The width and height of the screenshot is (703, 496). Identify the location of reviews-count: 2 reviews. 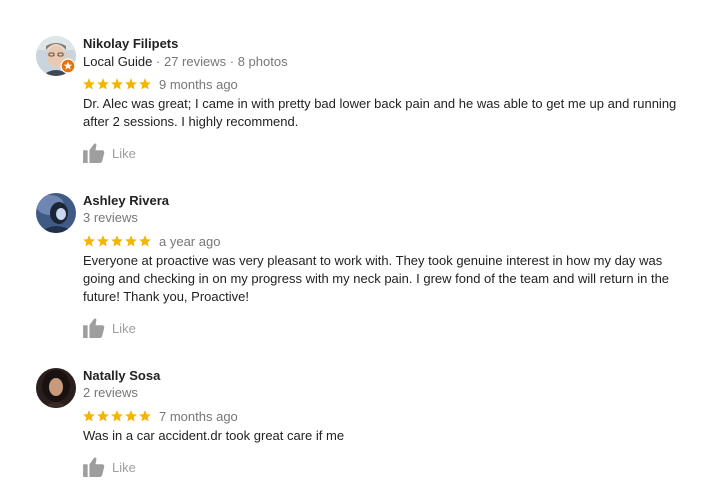
(110, 392).